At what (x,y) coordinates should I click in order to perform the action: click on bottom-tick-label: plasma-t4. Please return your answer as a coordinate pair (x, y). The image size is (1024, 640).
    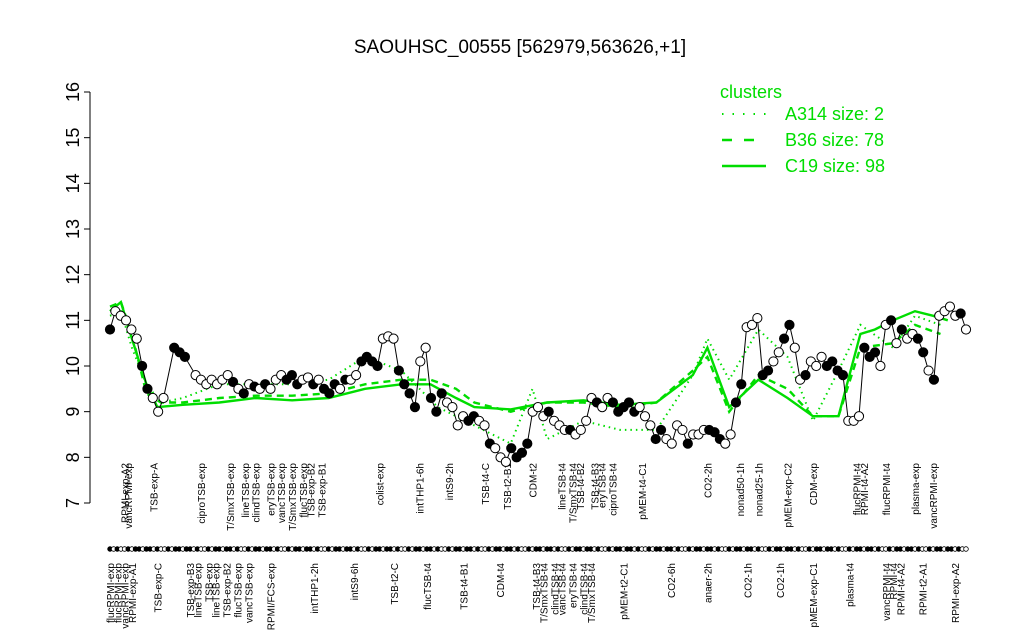
    Looking at the image, I should click on (850, 585).